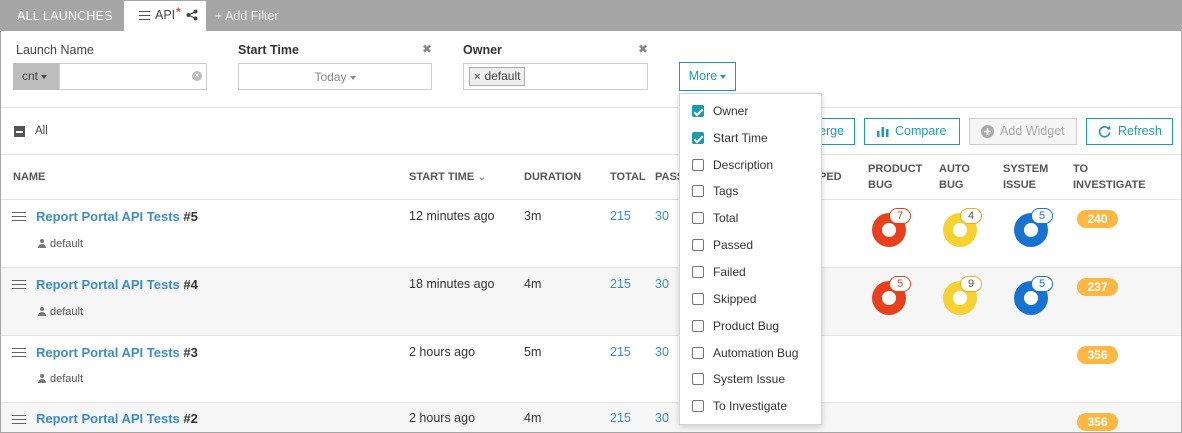 This screenshot has height=433, width=1182. What do you see at coordinates (1097, 287) in the screenshot?
I see `to-investigate-badge: 237` at bounding box center [1097, 287].